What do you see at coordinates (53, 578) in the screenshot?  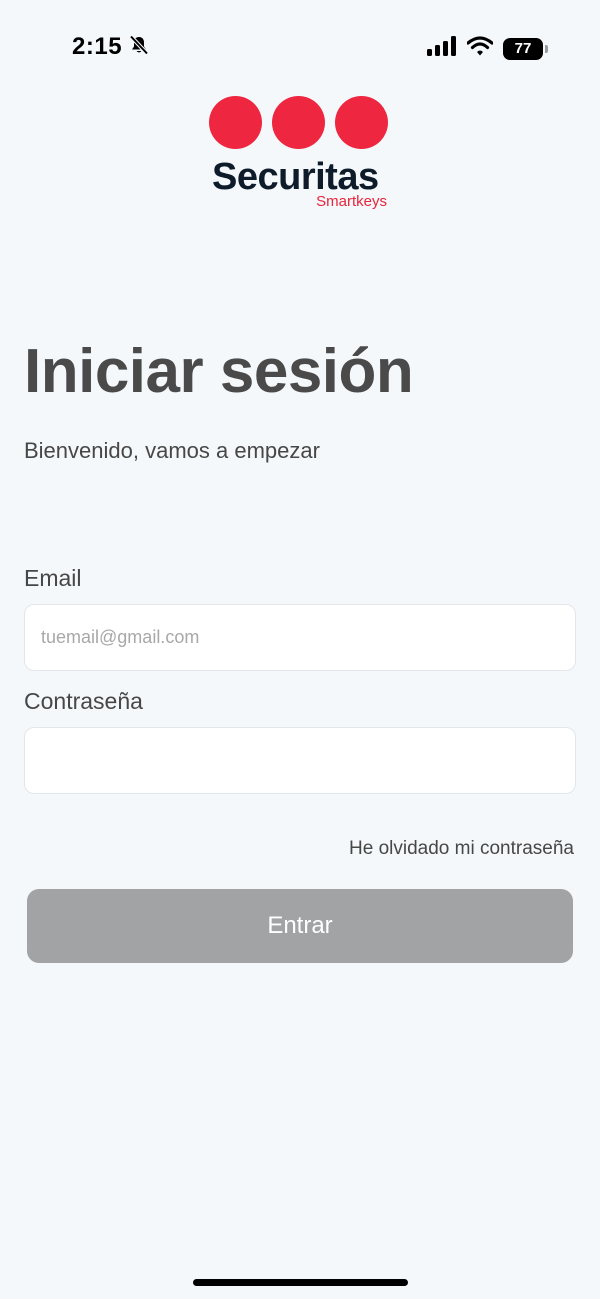 I see `email-label: Email` at bounding box center [53, 578].